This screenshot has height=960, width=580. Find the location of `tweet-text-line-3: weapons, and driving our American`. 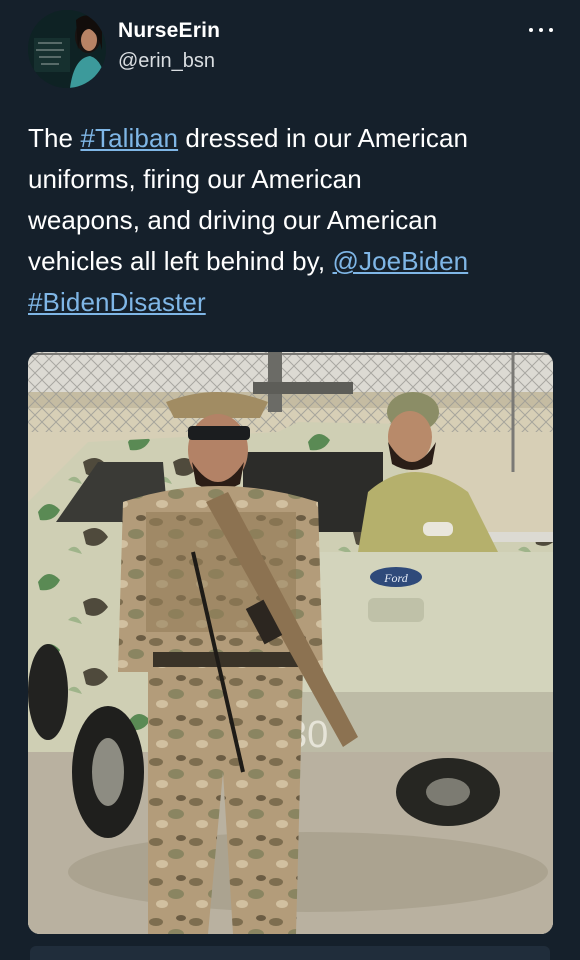

tweet-text-line-3: weapons, and driving our American is located at coordinates (233, 220).